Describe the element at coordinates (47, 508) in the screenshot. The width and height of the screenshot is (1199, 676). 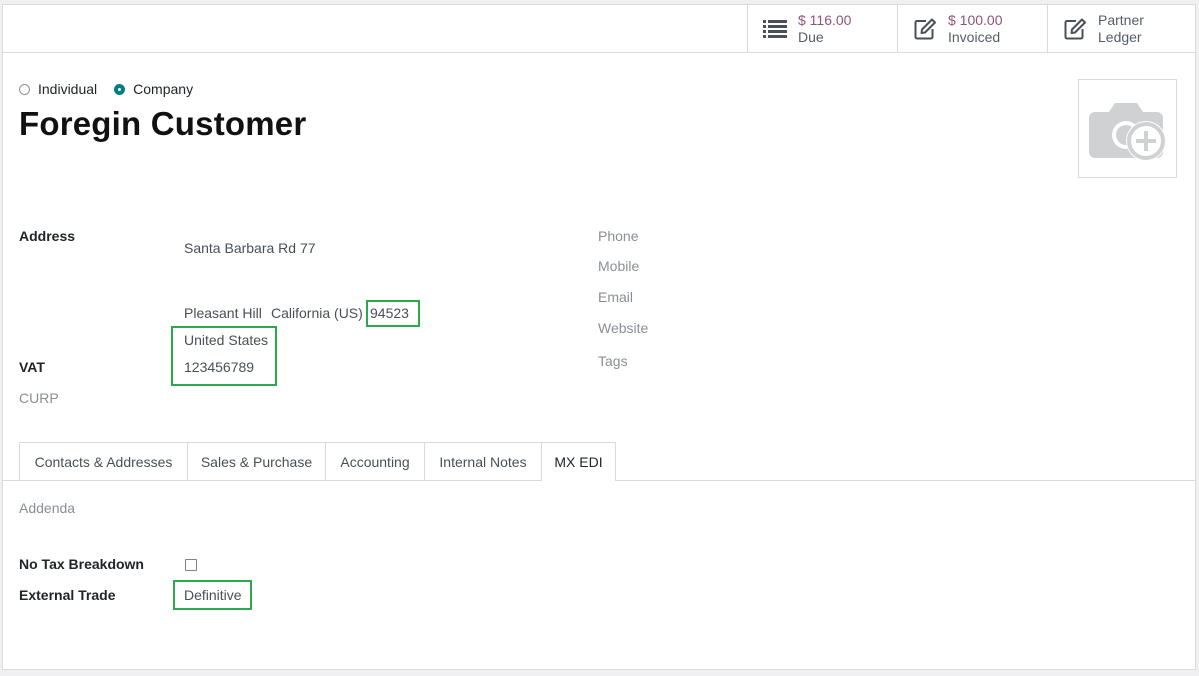
I see `addenda-label: Addenda` at that location.